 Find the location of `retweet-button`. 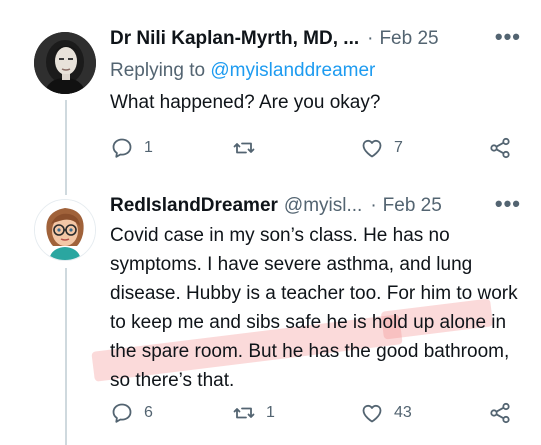

retweet-button is located at coordinates (249, 148).